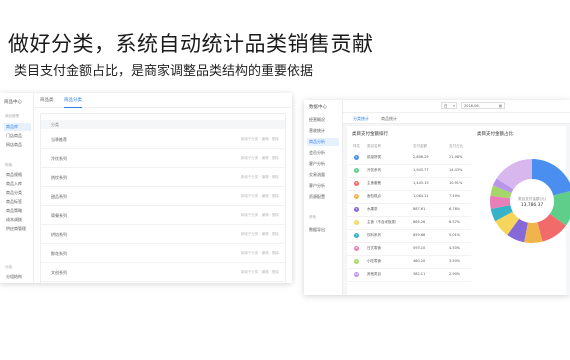 The image size is (570, 360). I want to click on table-row: 简餐系列 新增子分类 · 编辑 · 删除, so click(163, 215).